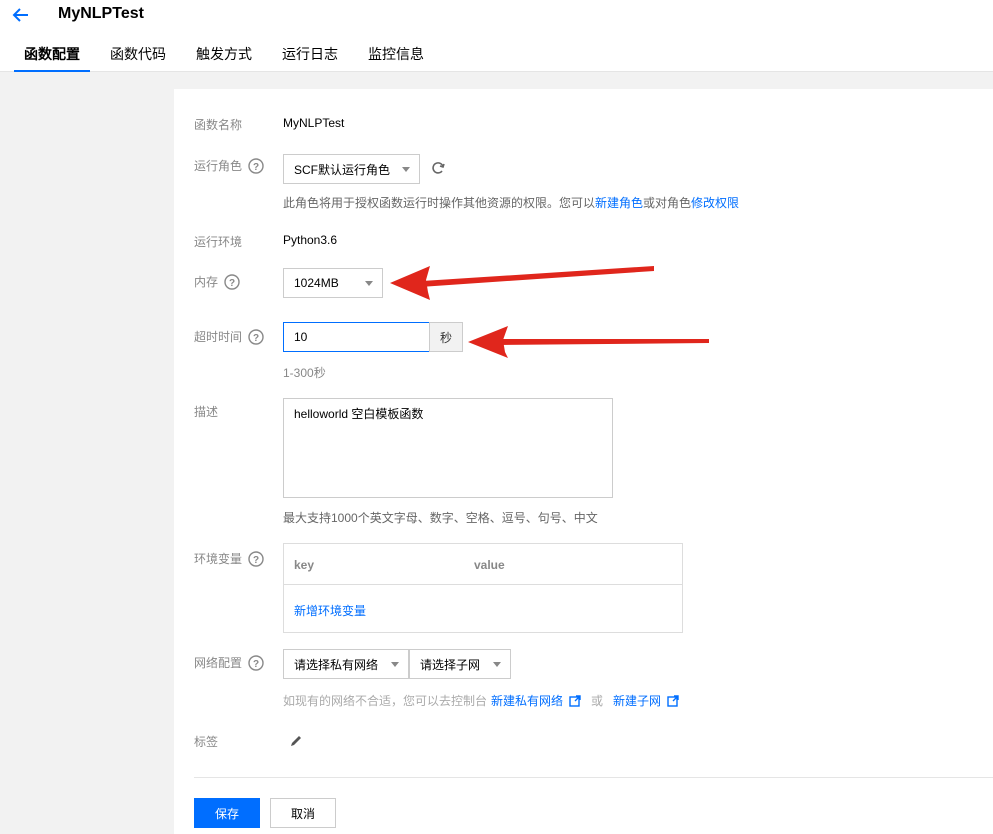  What do you see at coordinates (496, 36) in the screenshot?
I see `top-header: MyNLPTest 函数配置 函数代码 触发方式 运行日志 监控信息` at bounding box center [496, 36].